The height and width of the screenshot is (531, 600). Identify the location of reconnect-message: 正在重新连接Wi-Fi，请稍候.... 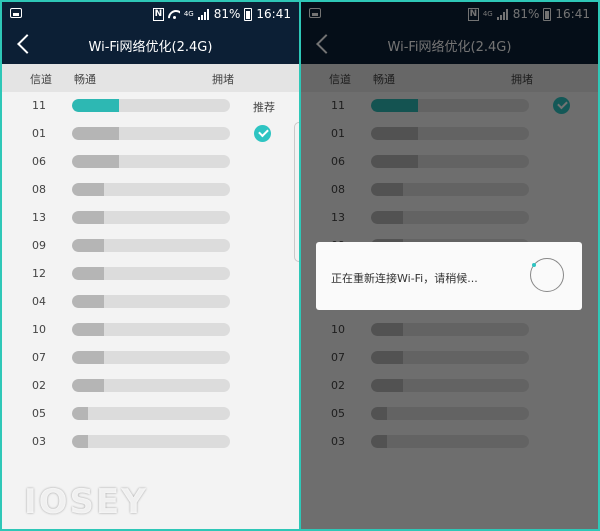
(404, 278).